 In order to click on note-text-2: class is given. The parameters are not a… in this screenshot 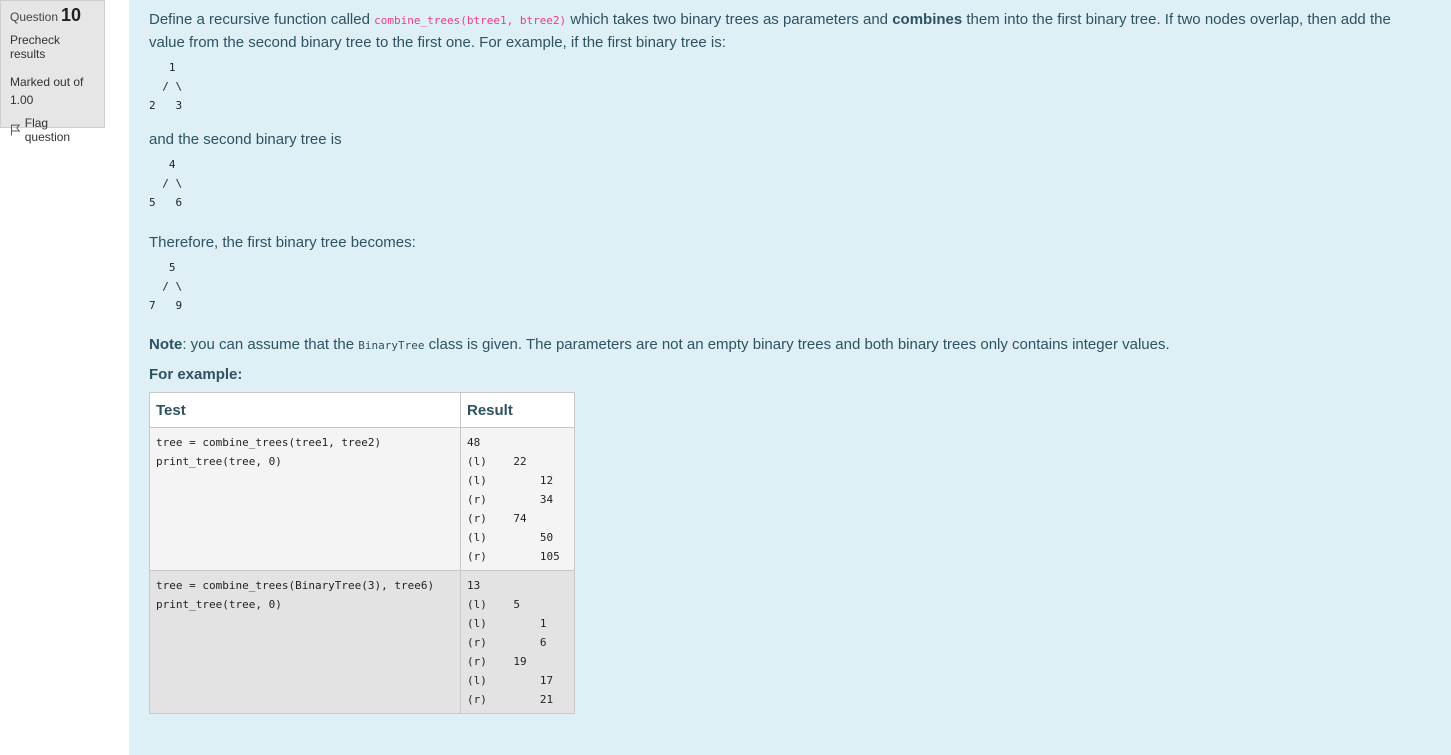, I will do `click(797, 344)`.